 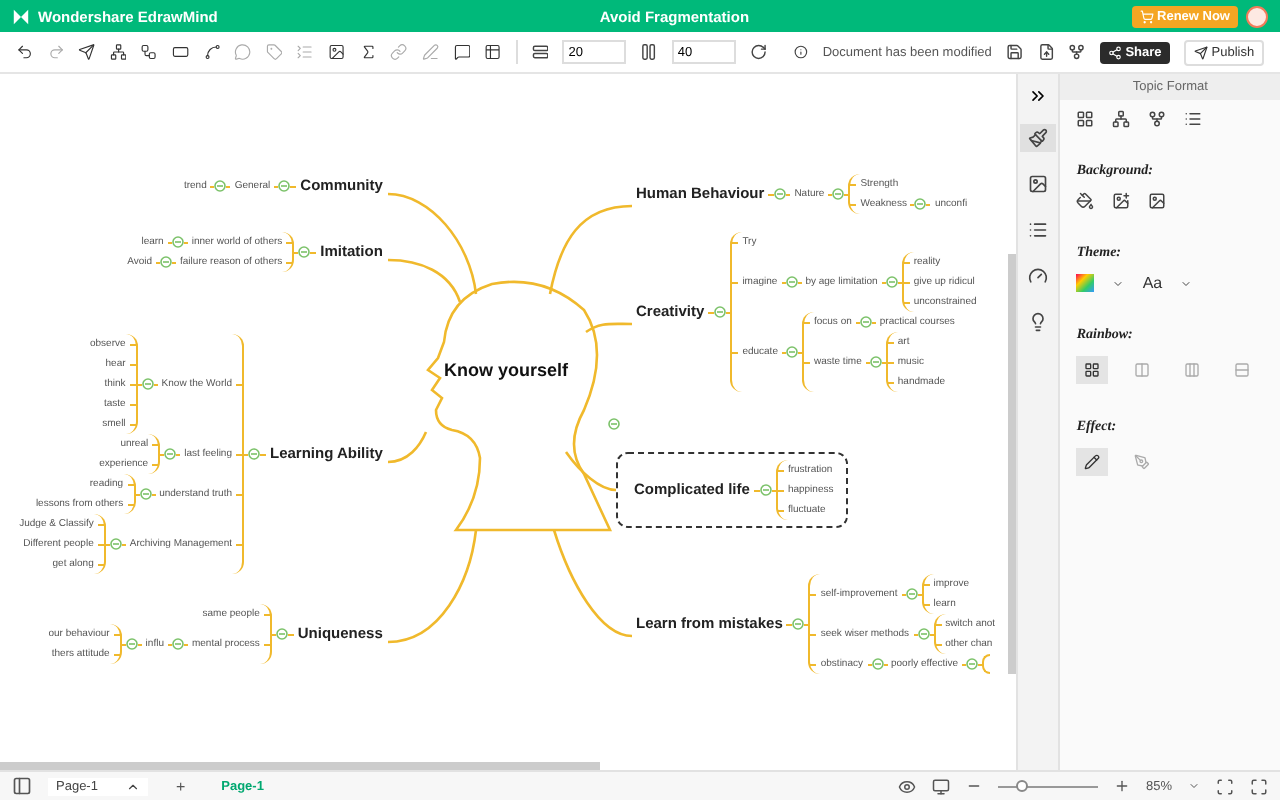 What do you see at coordinates (1193, 119) in the screenshot?
I see `numbering-icon` at bounding box center [1193, 119].